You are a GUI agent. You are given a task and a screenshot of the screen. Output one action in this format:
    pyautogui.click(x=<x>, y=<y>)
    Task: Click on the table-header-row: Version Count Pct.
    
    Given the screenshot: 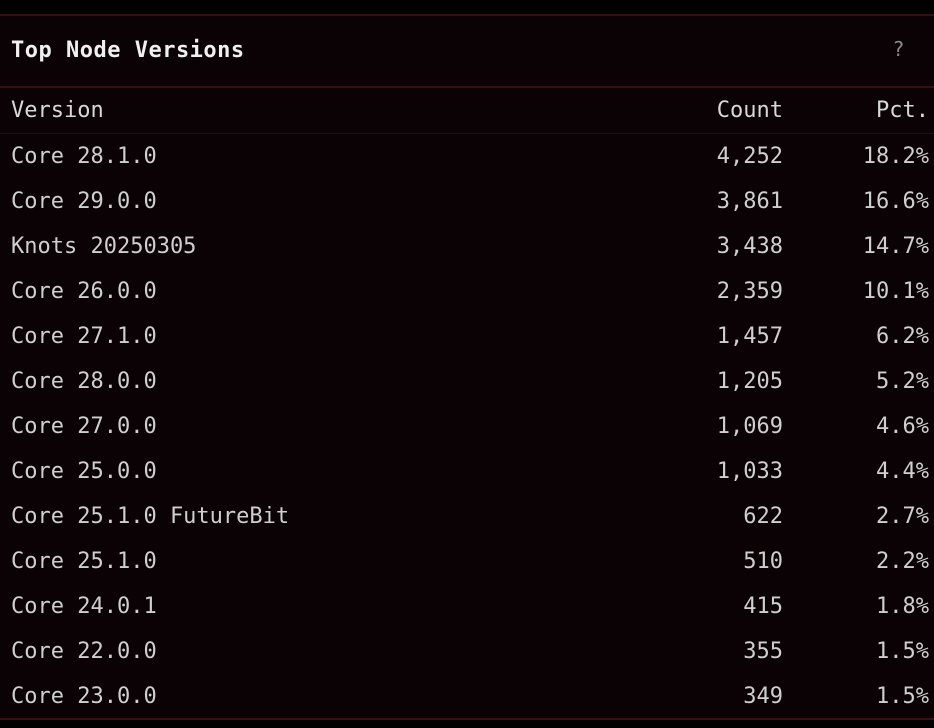 What is the action you would take?
    pyautogui.click(x=467, y=111)
    